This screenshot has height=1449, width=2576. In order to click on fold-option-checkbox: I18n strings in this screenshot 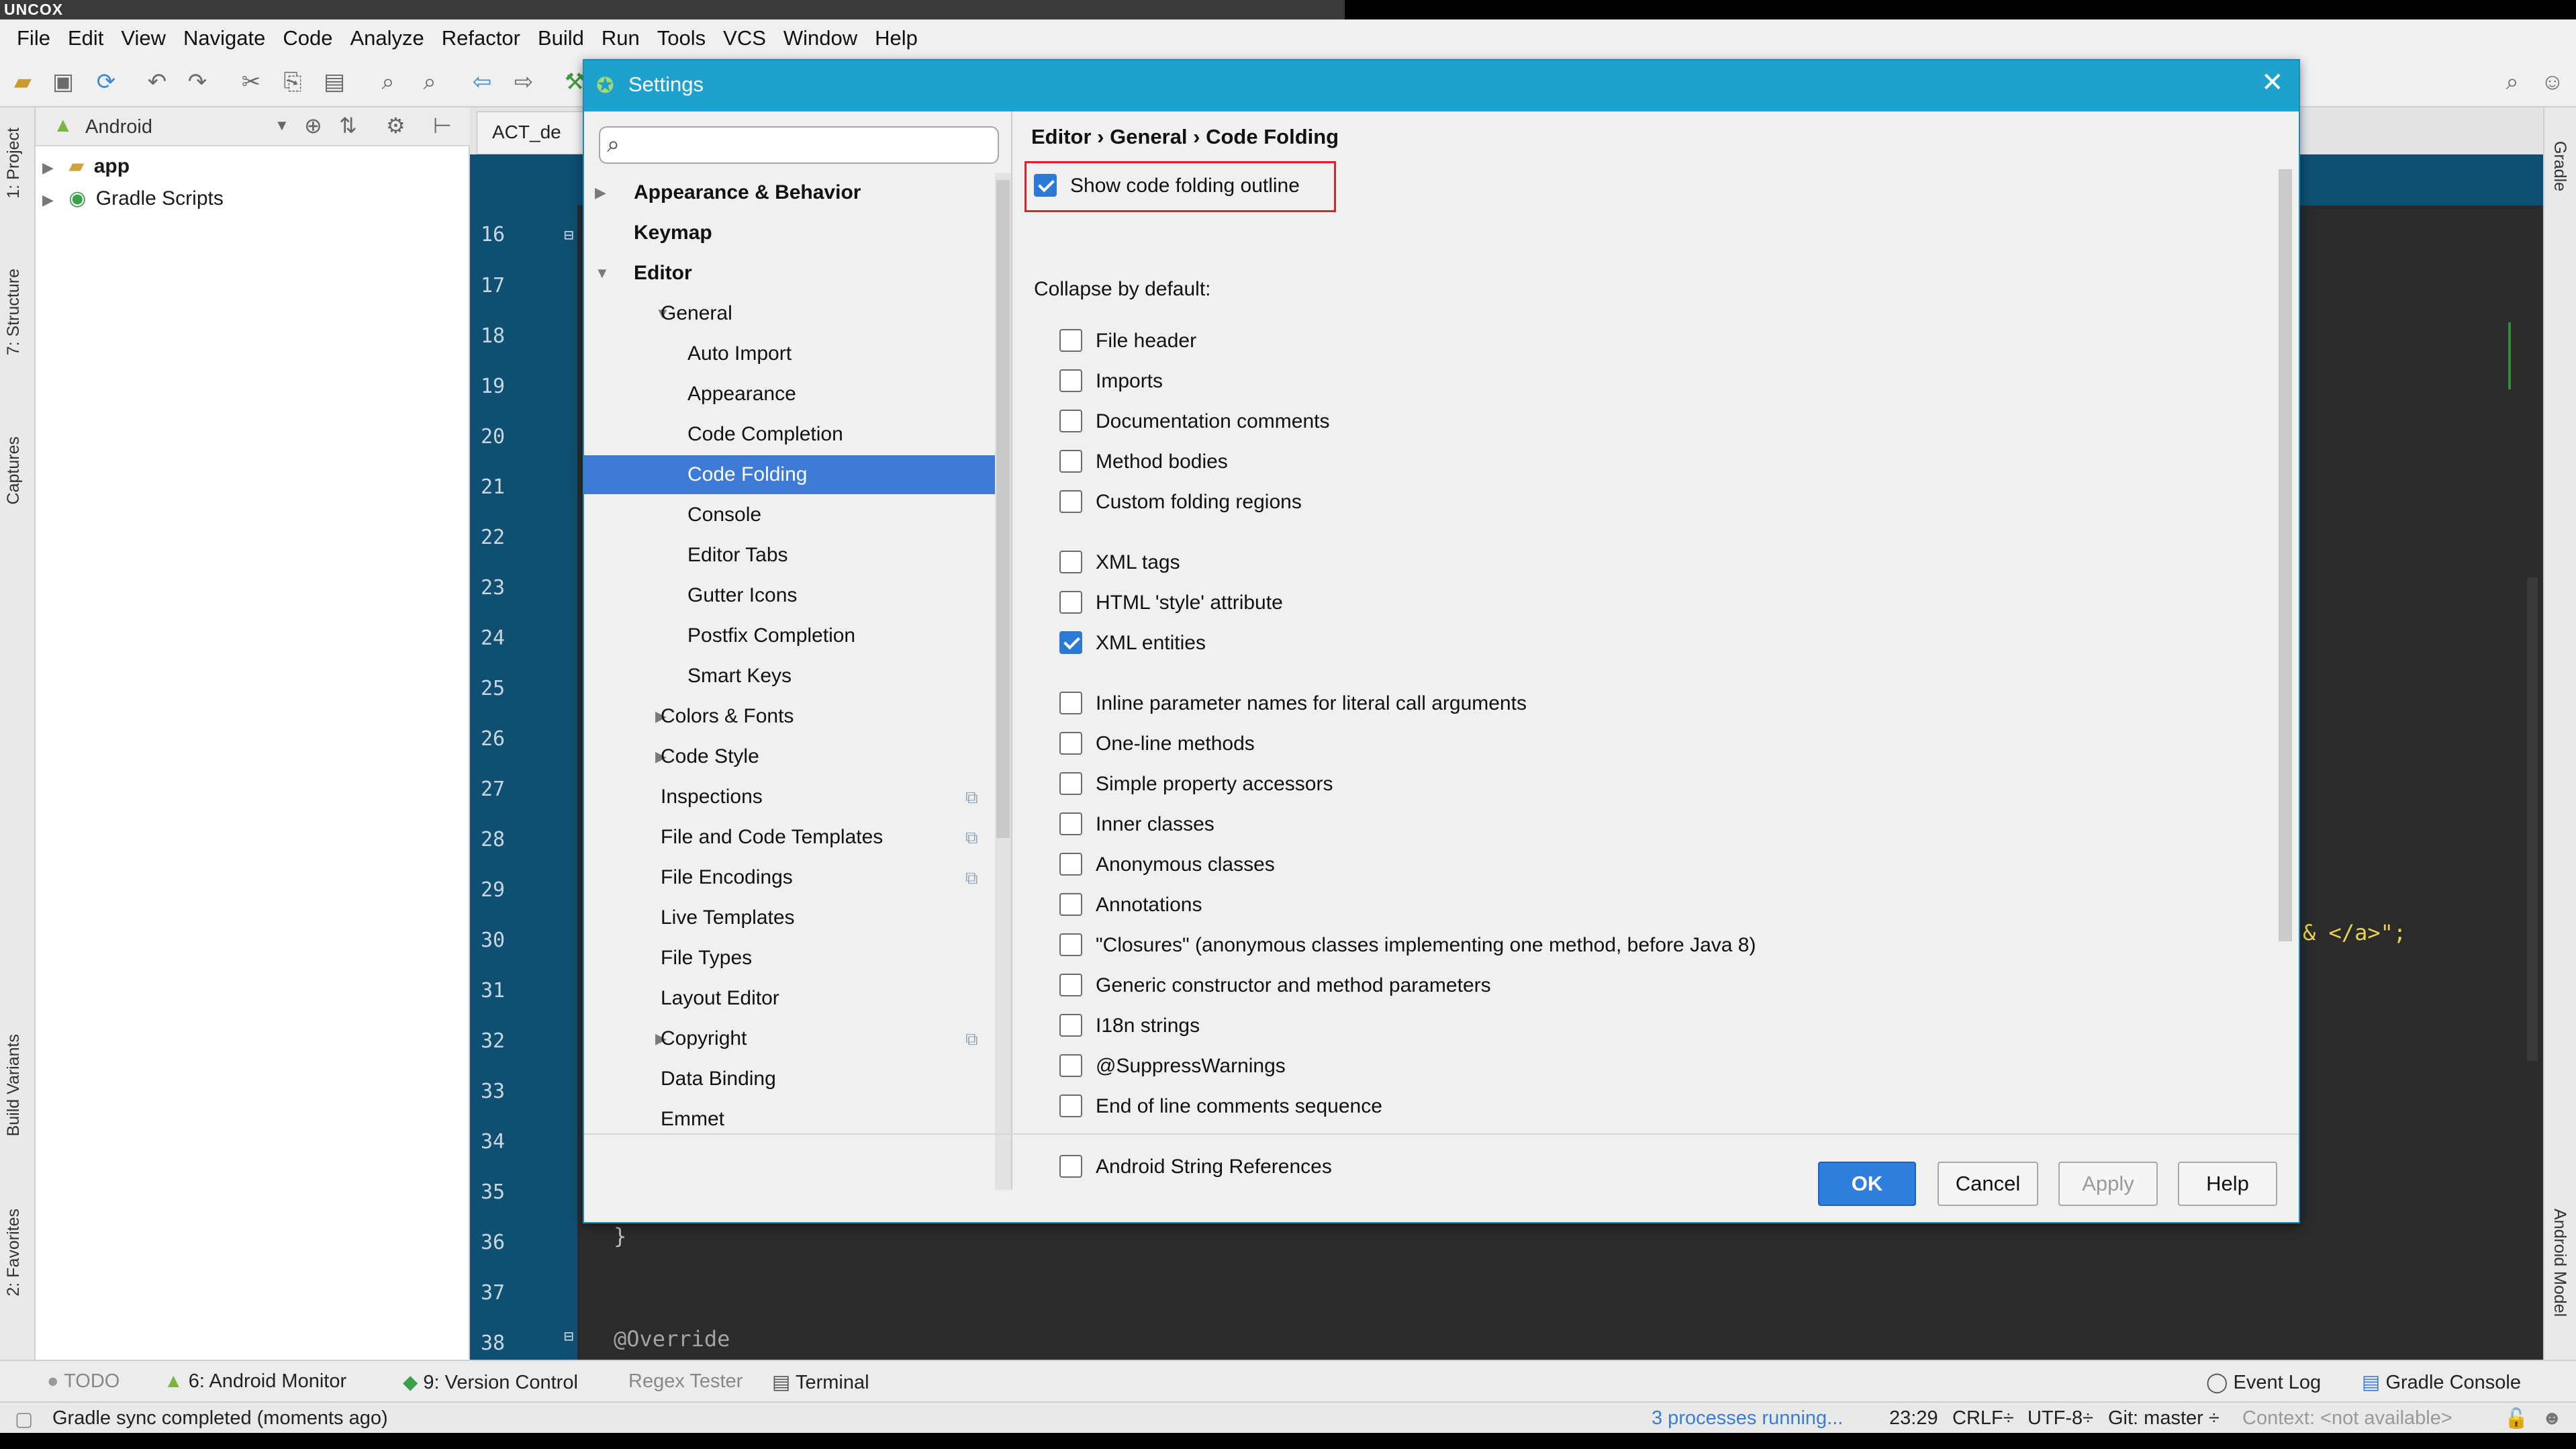, I will do `click(1129, 1026)`.